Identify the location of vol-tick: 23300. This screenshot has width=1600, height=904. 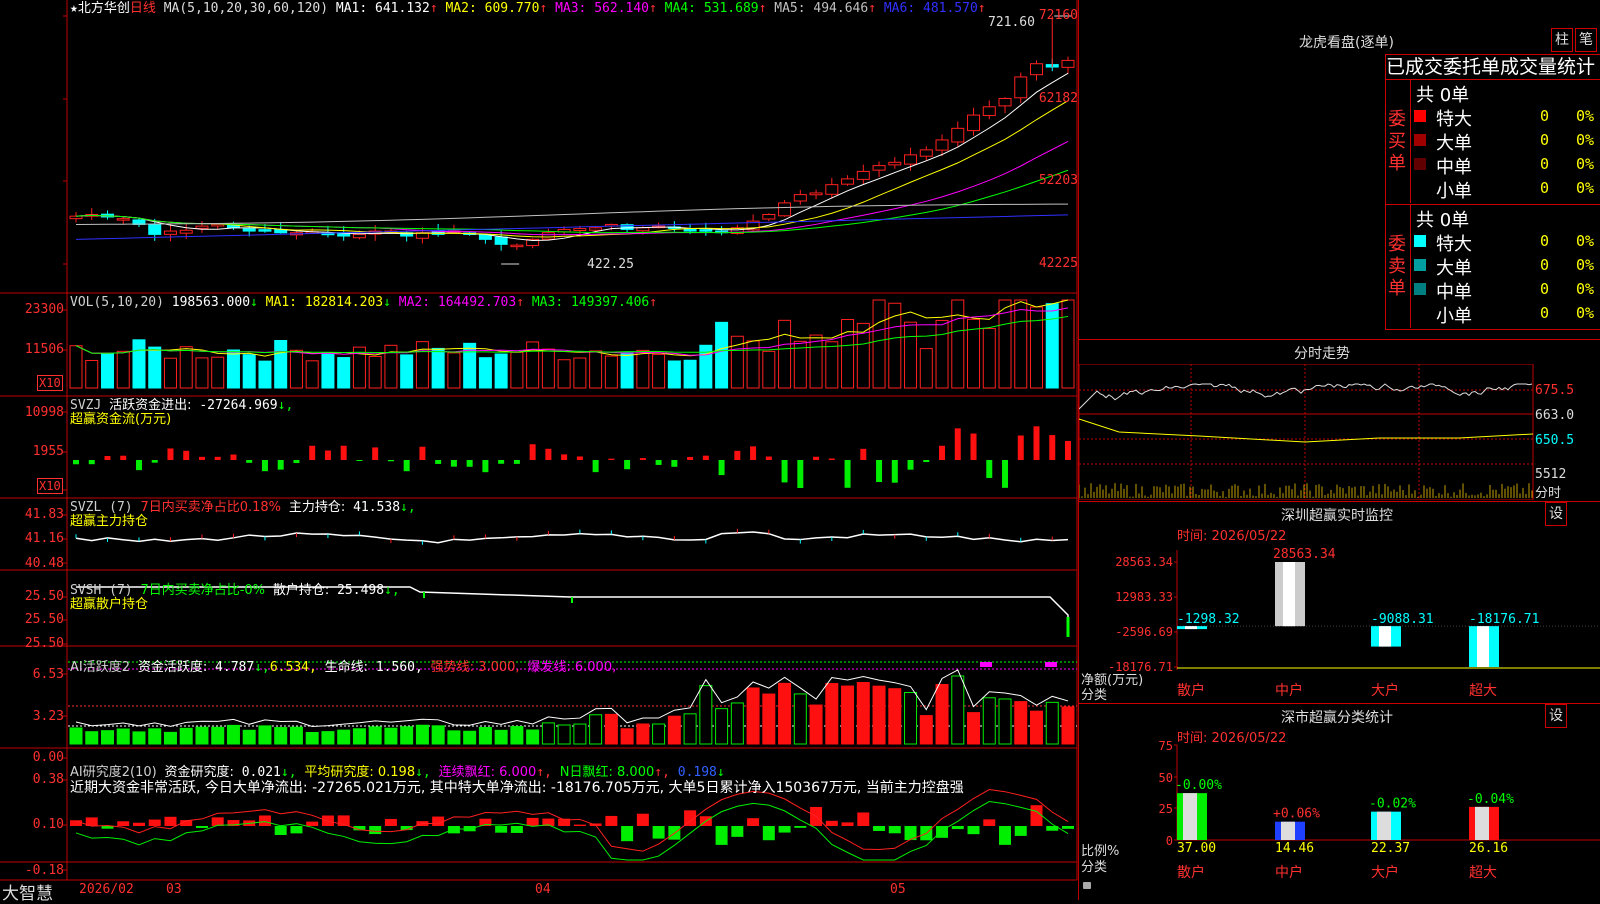
(44, 309).